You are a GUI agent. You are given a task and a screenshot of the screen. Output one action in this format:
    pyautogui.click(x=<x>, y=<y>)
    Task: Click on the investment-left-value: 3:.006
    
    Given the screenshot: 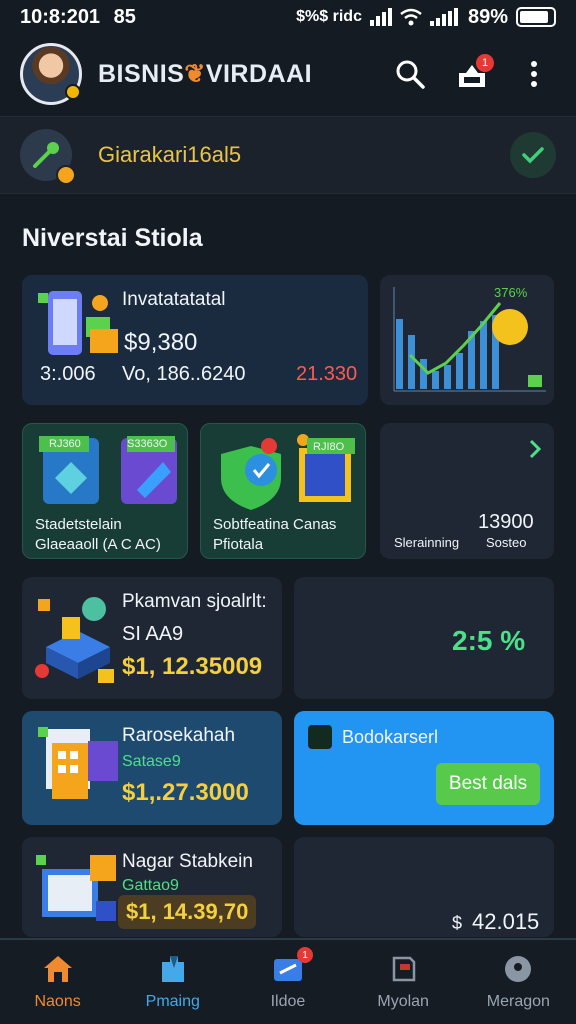 What is the action you would take?
    pyautogui.click(x=68, y=374)
    